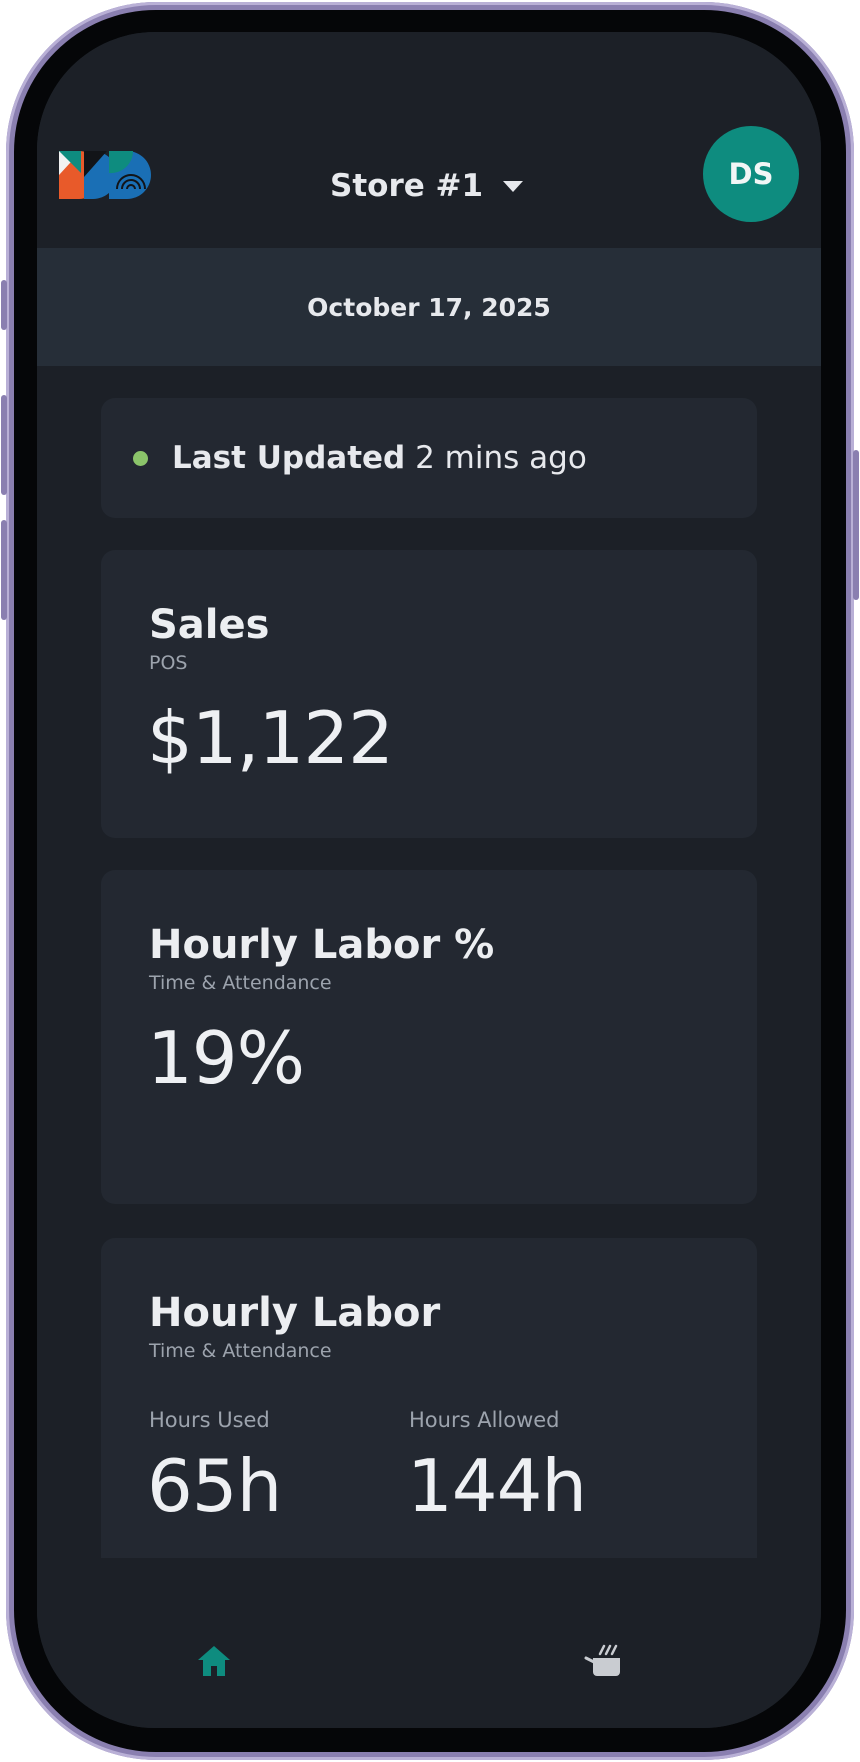 Image resolution: width=860 pixels, height=1762 pixels. Describe the element at coordinates (501, 458) in the screenshot. I see `last-updated-time: 2 mins ago` at that location.